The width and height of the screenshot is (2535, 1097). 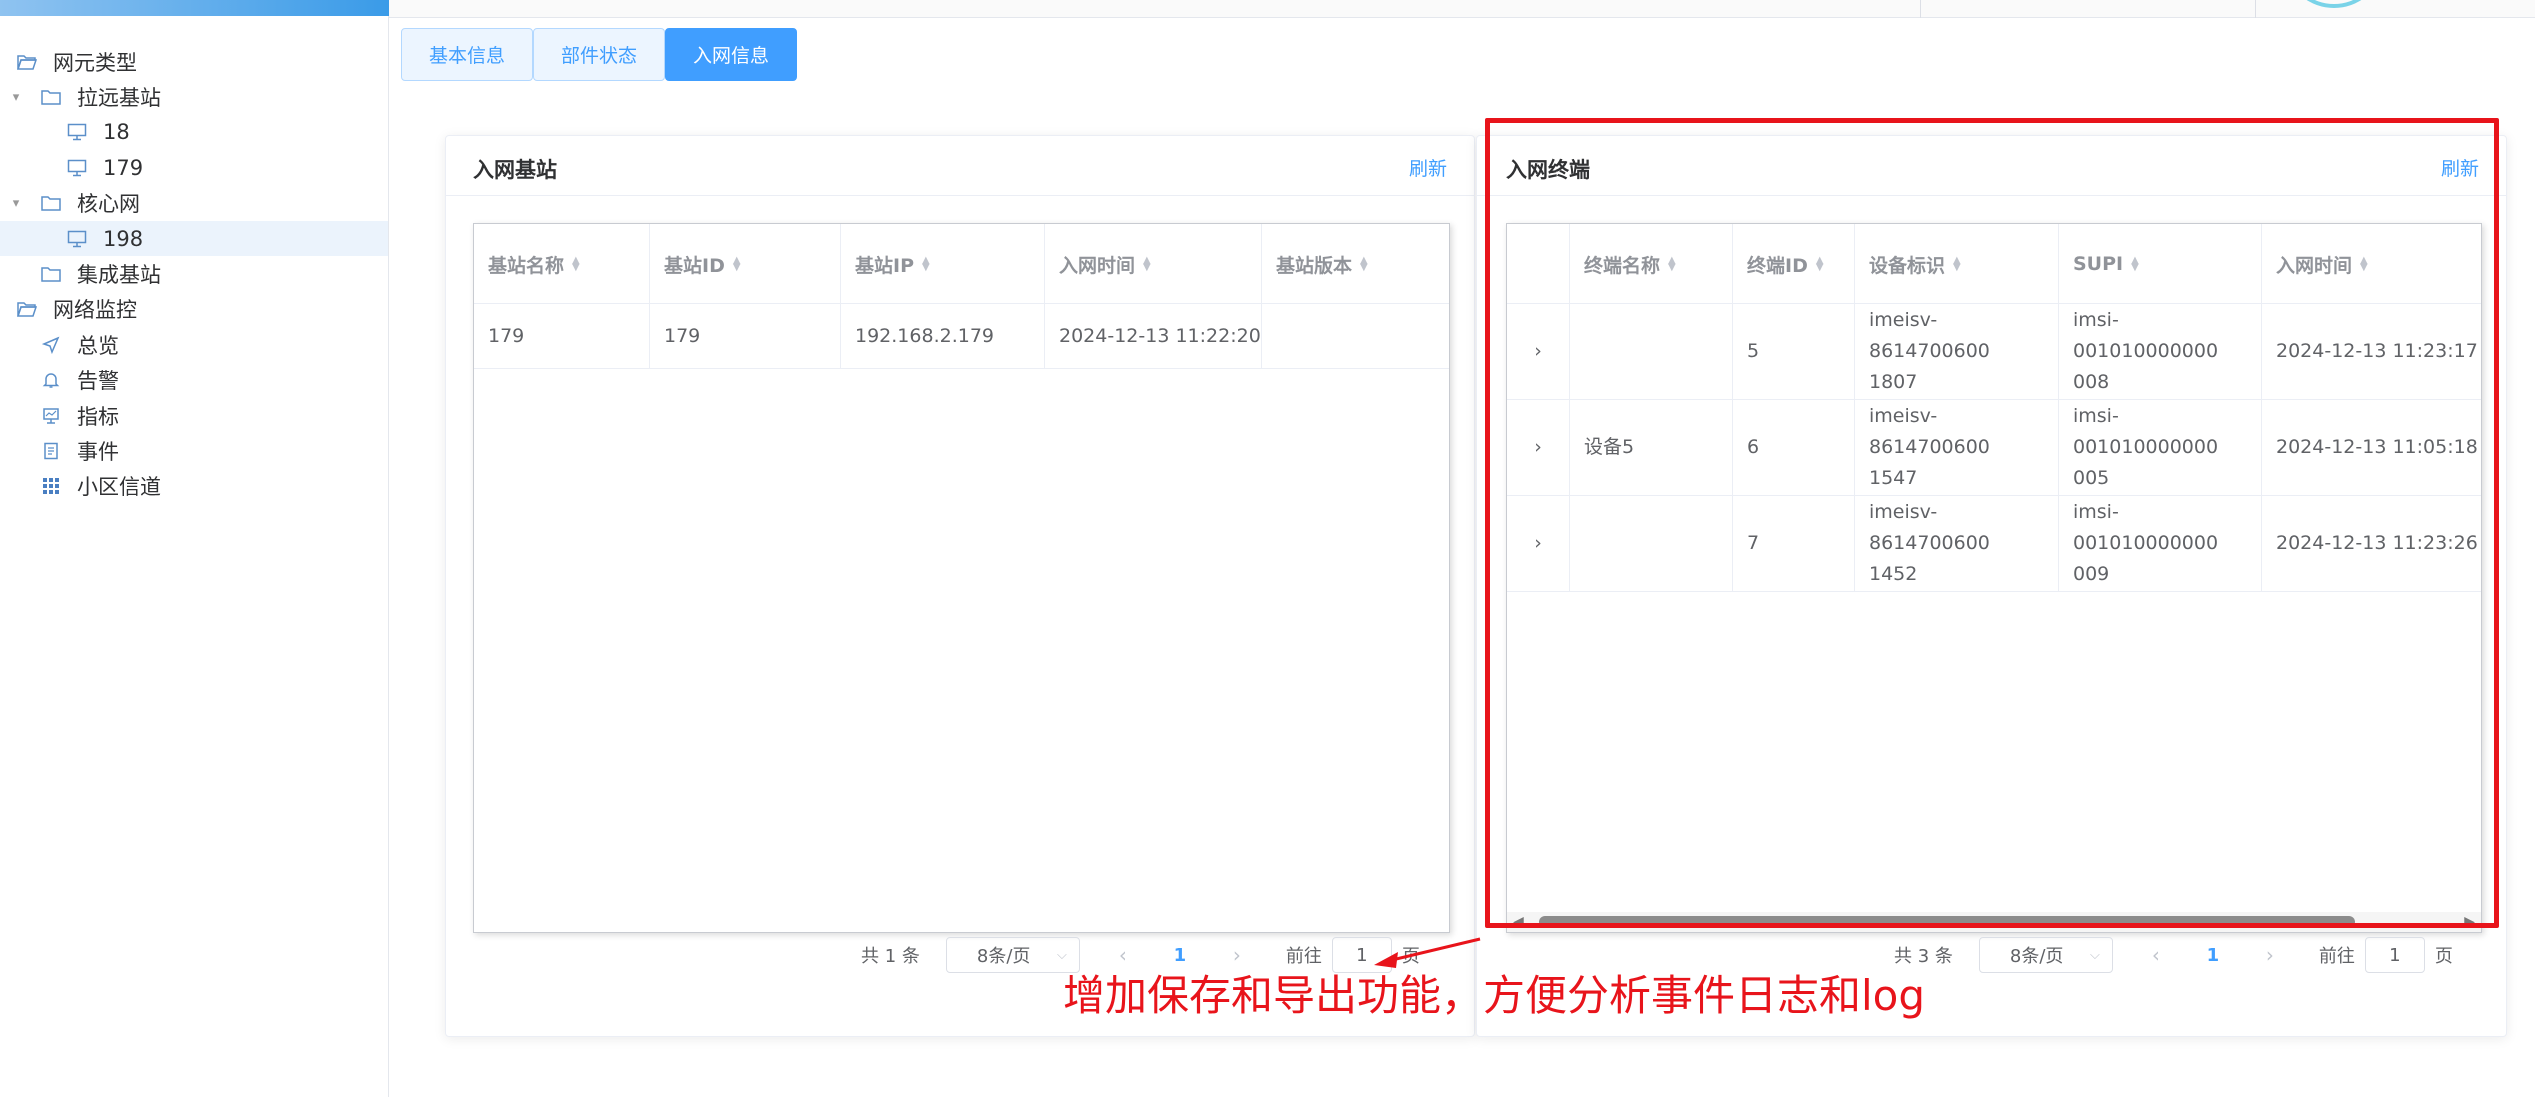 I want to click on column-header-label: 基站IP, so click(x=884, y=265).